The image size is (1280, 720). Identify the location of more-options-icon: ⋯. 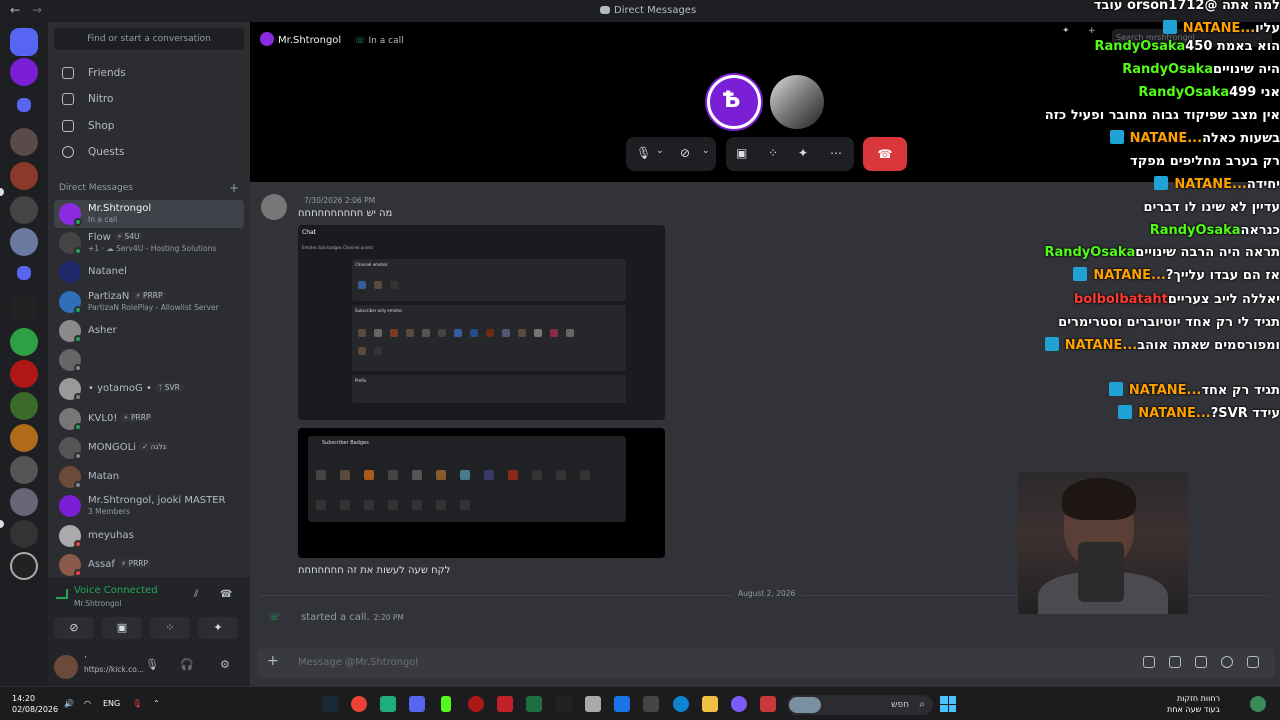
(836, 153).